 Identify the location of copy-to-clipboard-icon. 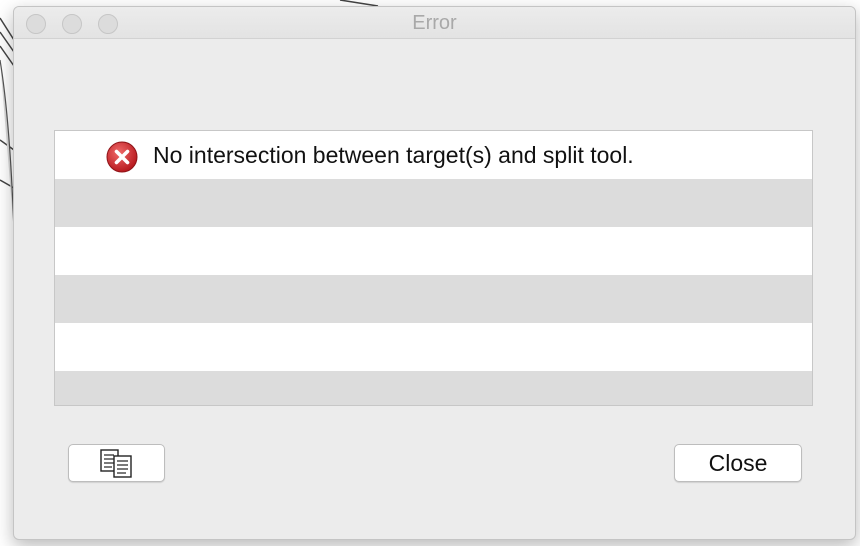
(116, 463).